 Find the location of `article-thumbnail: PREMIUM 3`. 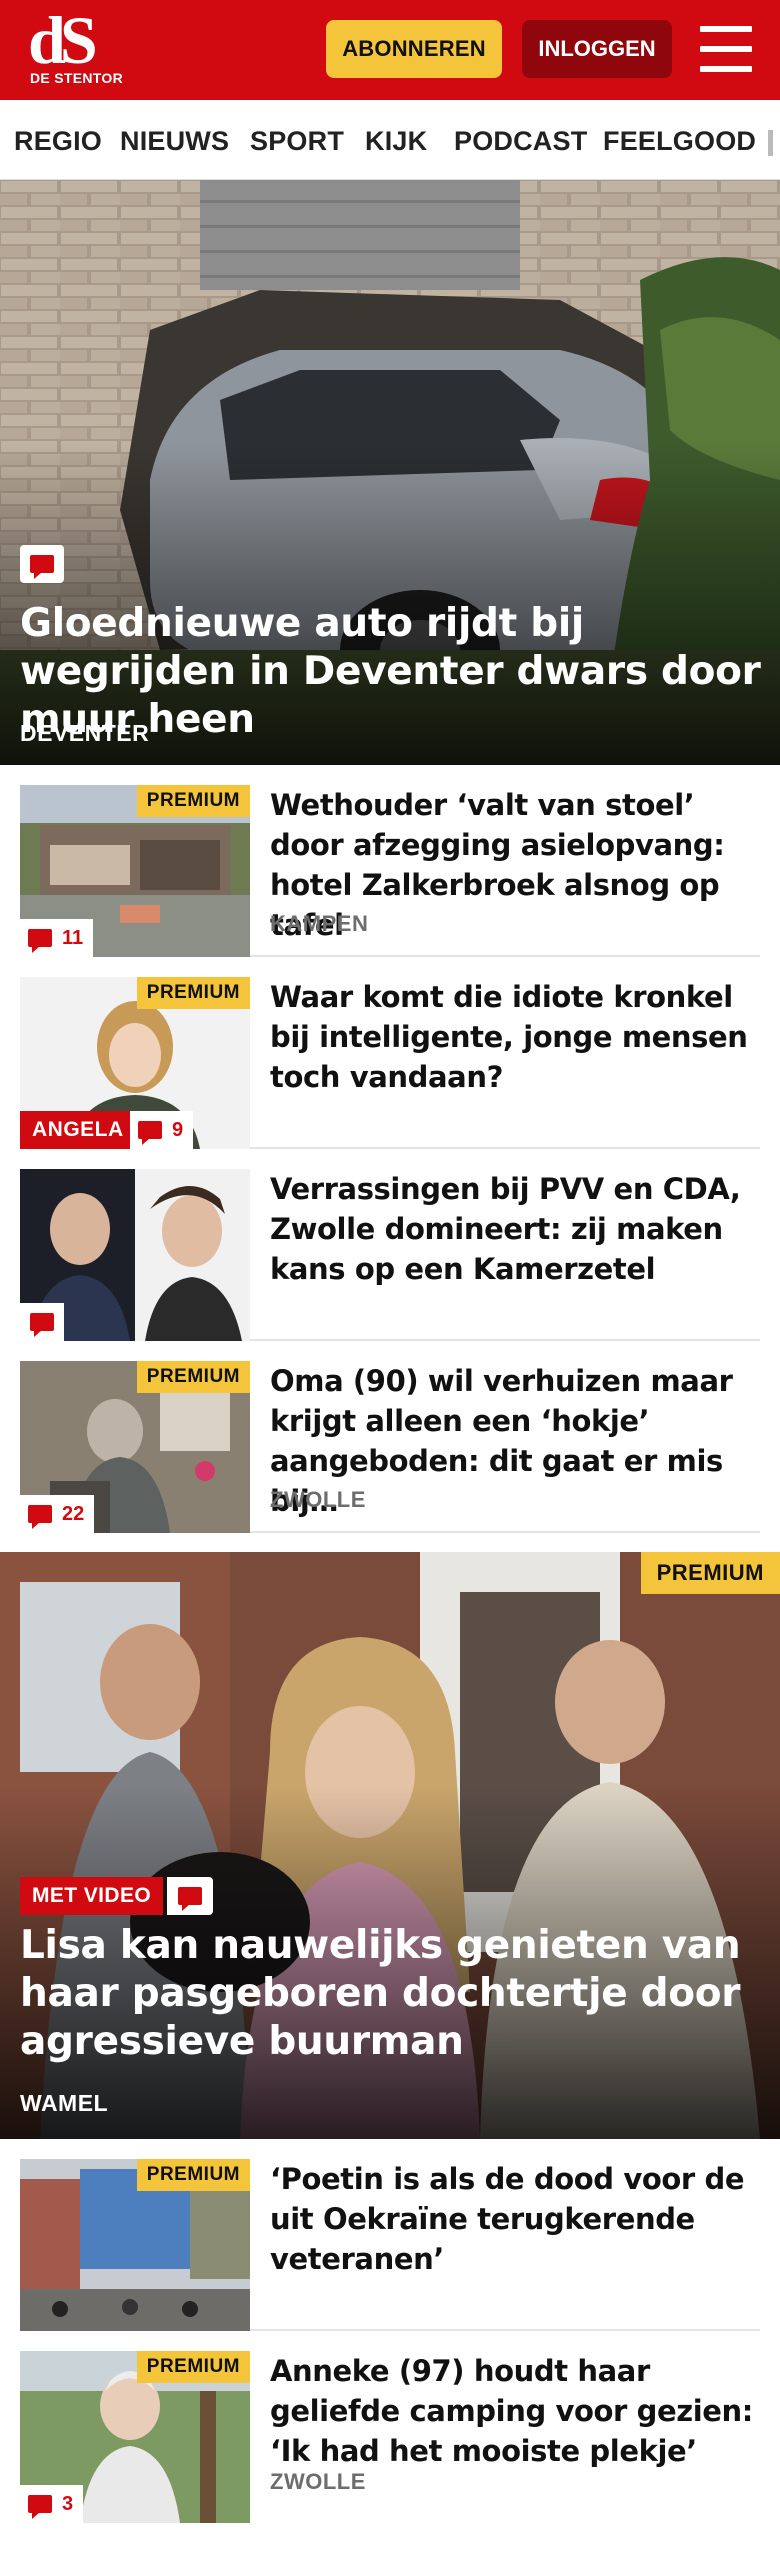

article-thumbnail: PREMIUM 3 is located at coordinates (135, 2437).